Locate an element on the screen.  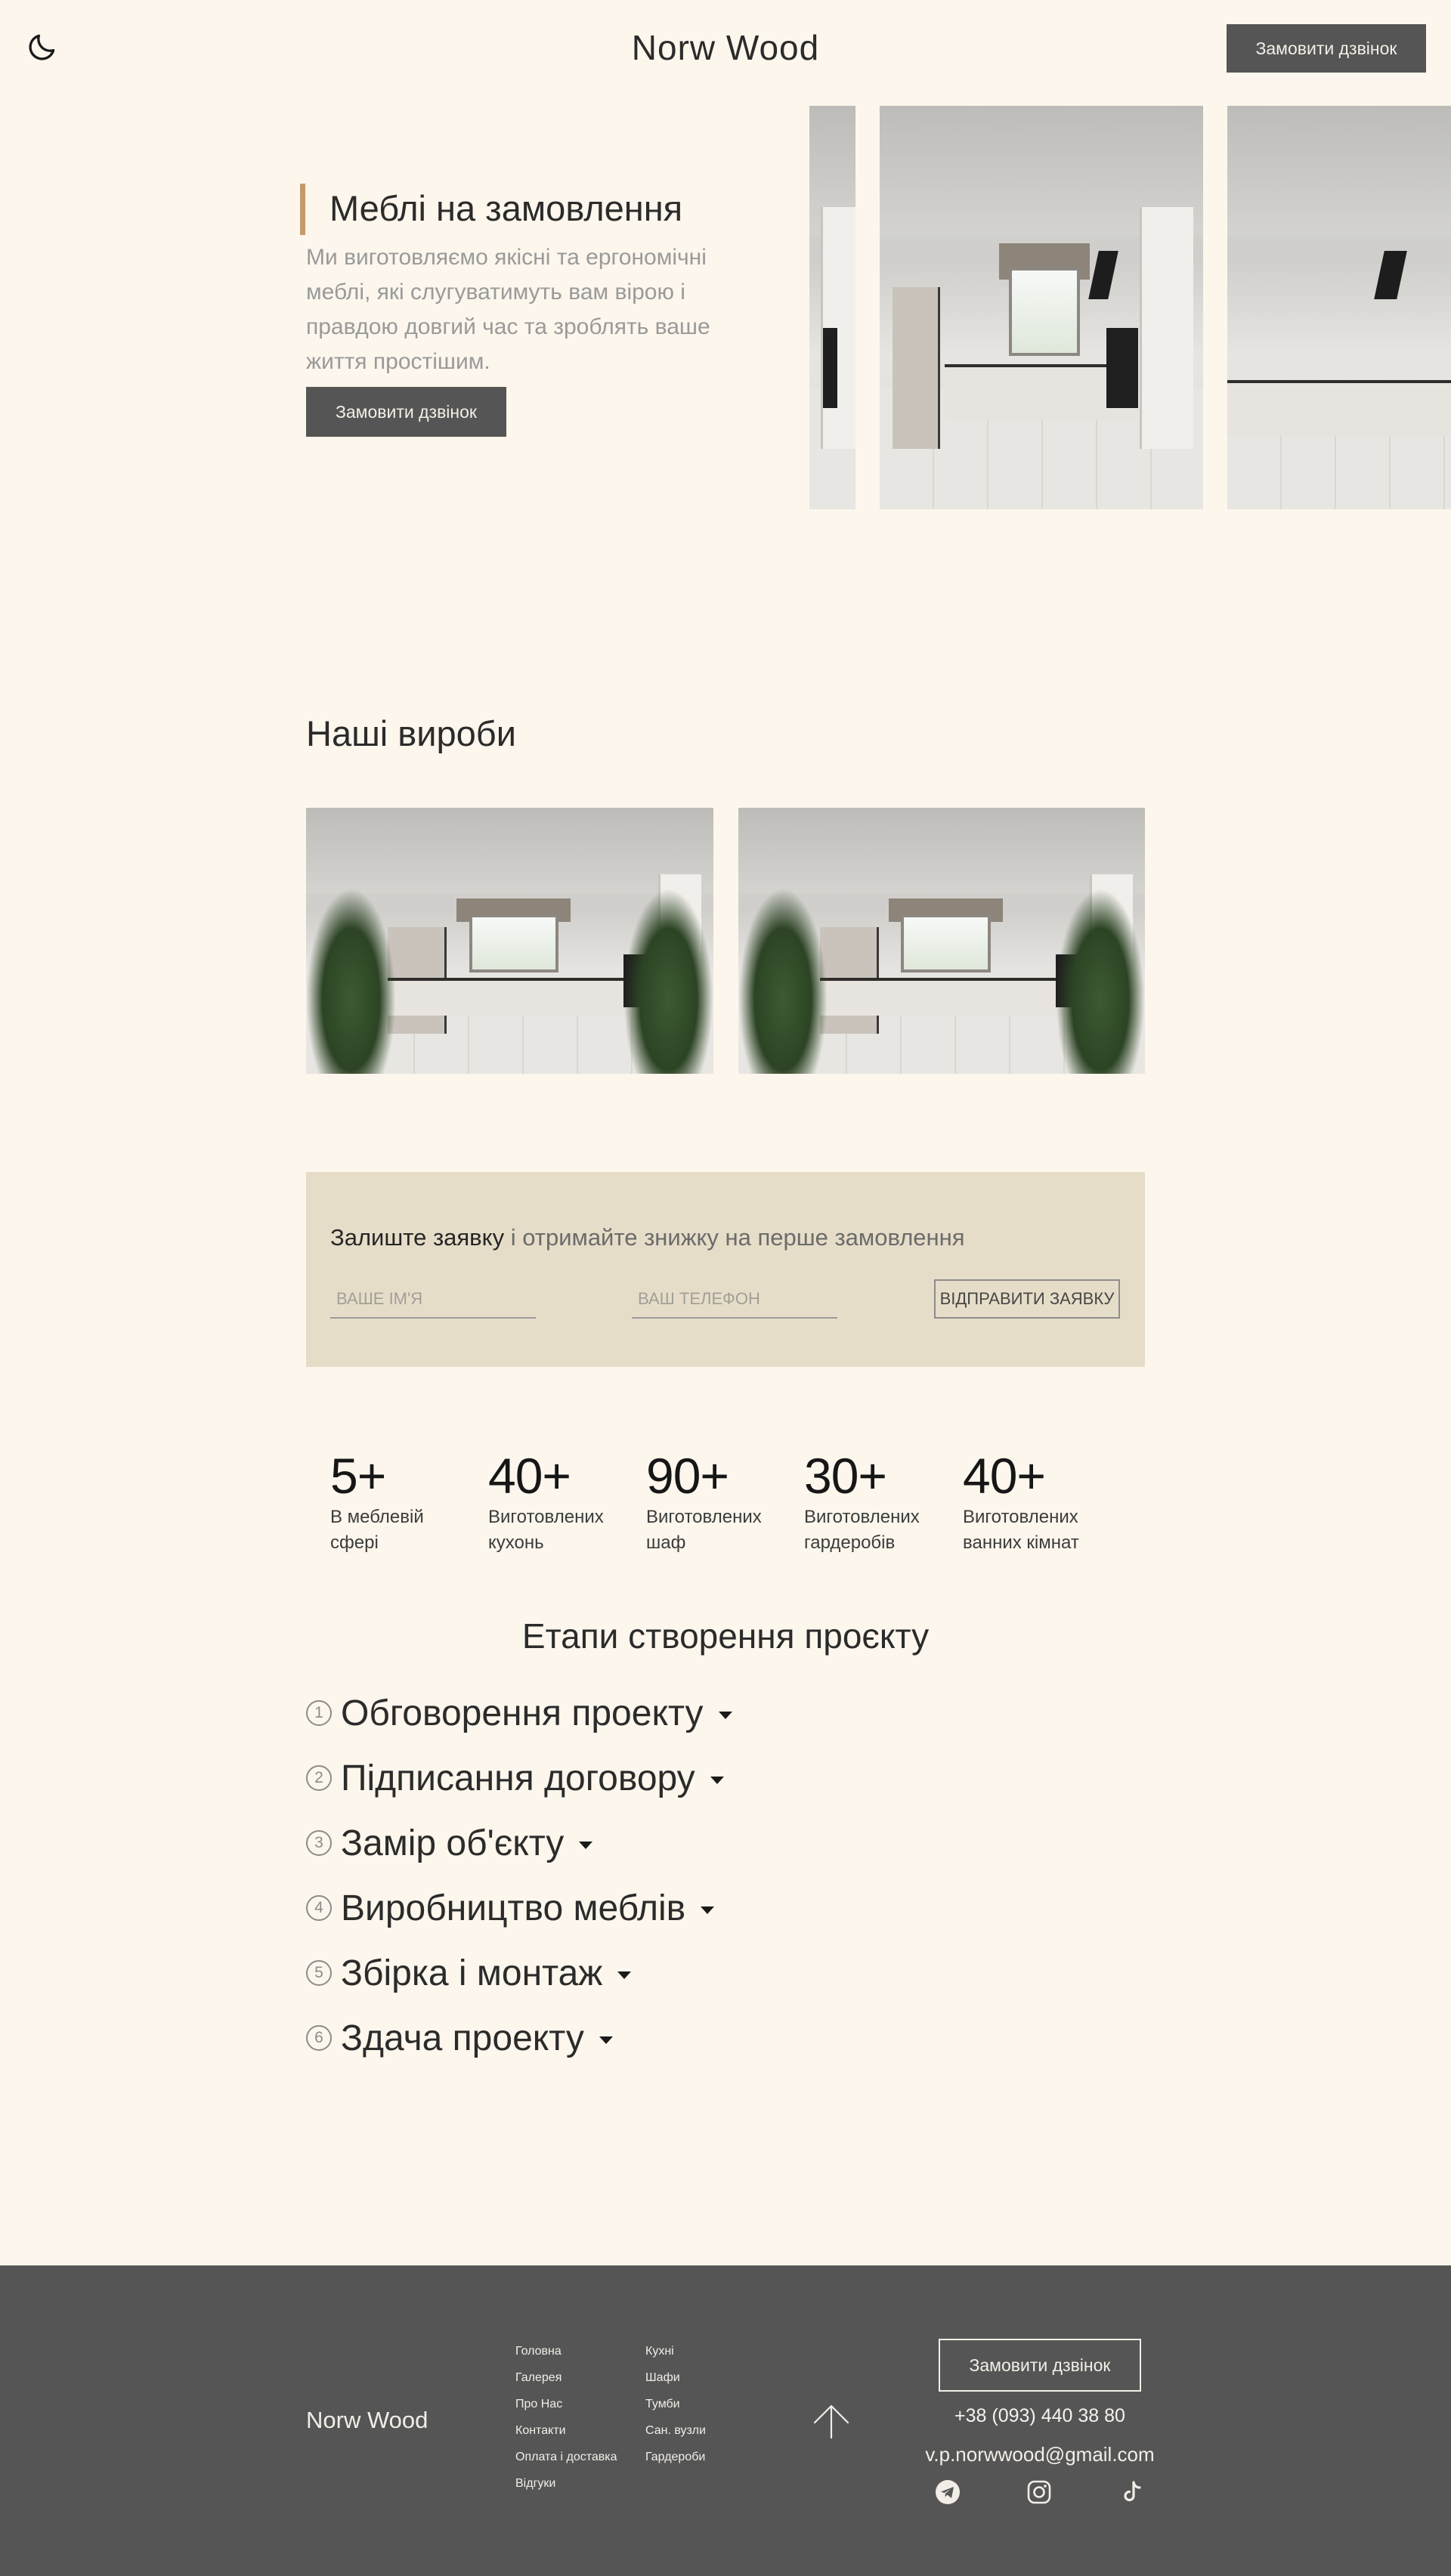
carousel-image-next is located at coordinates (1339, 307).